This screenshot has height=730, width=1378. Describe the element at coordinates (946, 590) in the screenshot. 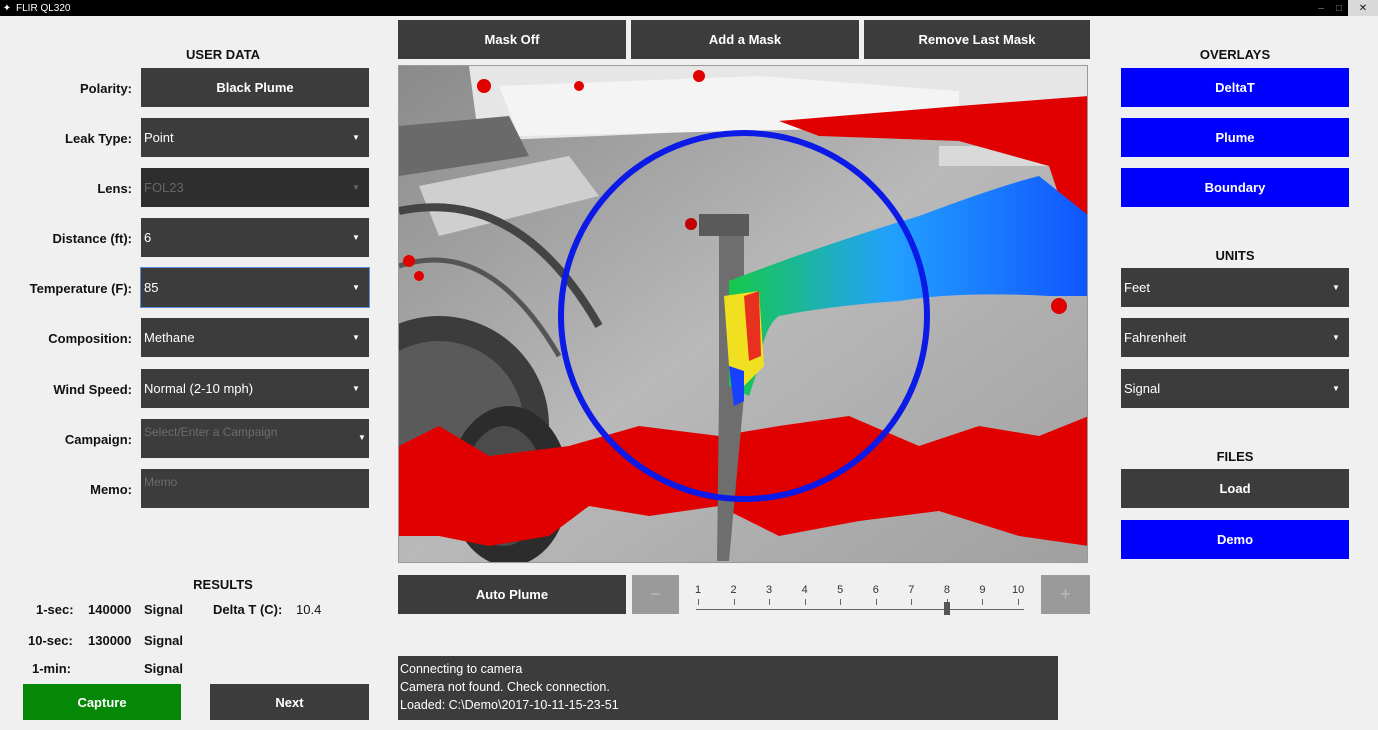

I see `slider-tick-label: 8` at that location.